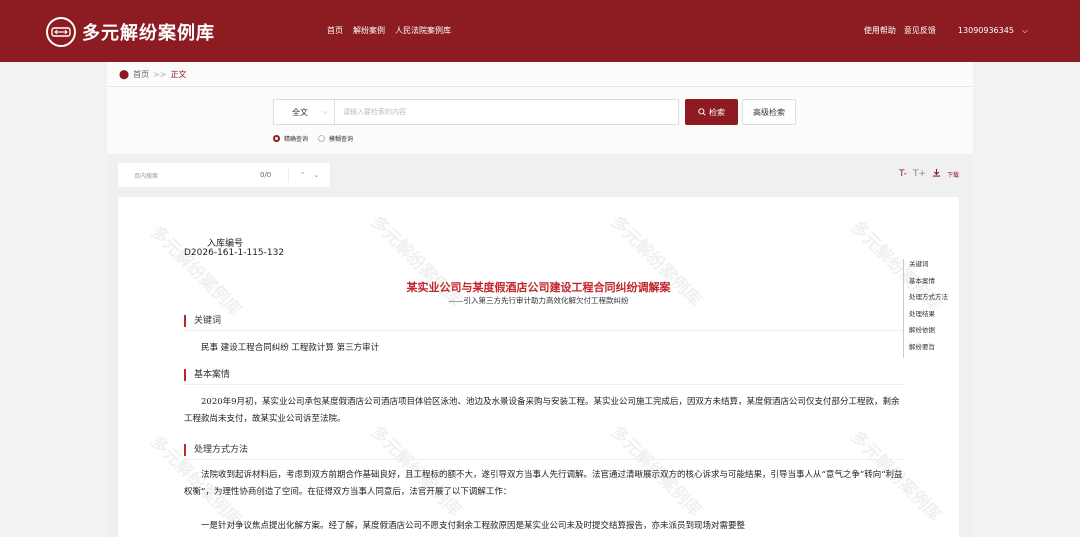 The height and width of the screenshot is (537, 1080). I want to click on breadcrumb-current: 正文, so click(178, 74).